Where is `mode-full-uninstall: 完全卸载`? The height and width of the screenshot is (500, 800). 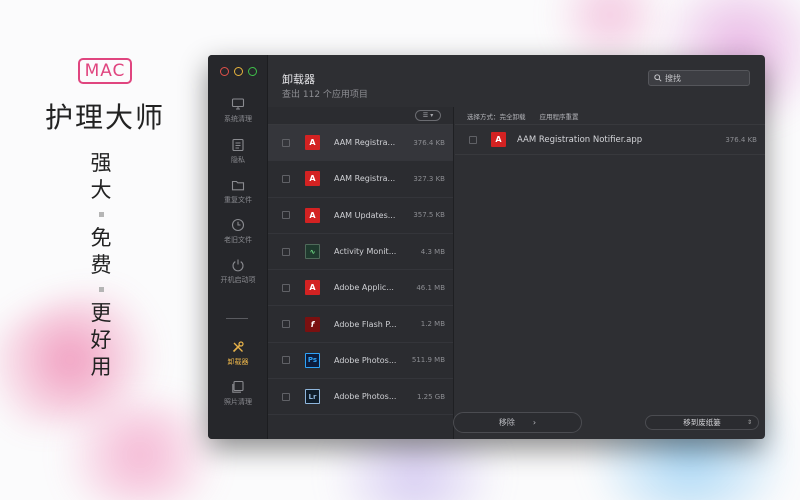
mode-full-uninstall: 完全卸载 is located at coordinates (513, 117).